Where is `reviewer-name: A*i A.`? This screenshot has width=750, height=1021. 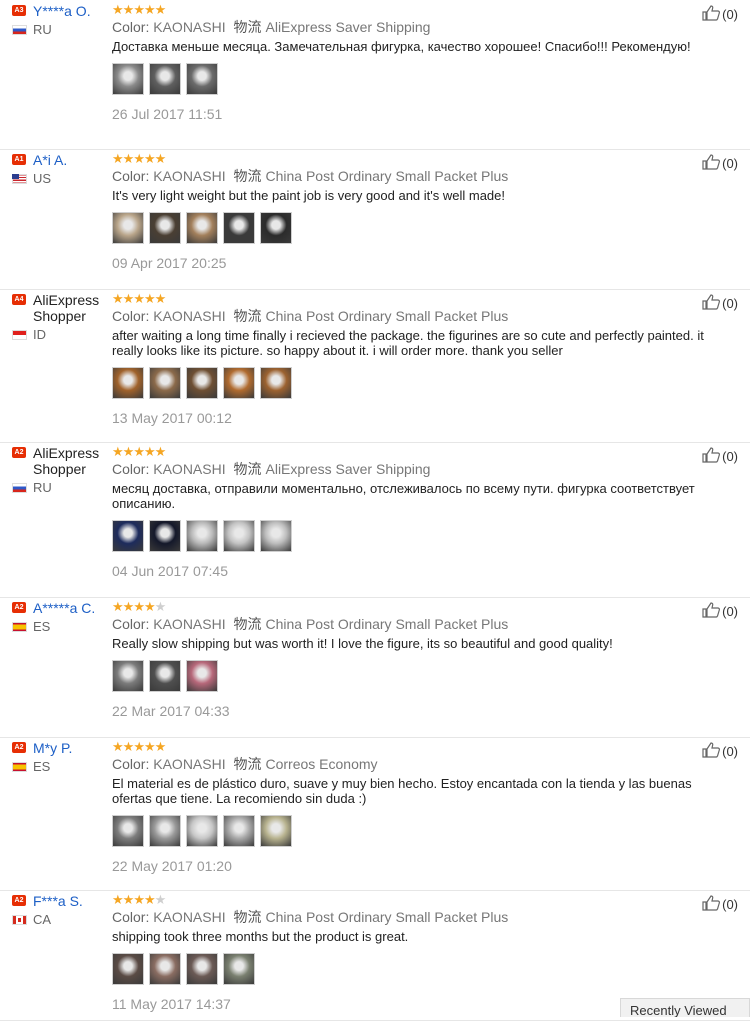 reviewer-name: A*i A. is located at coordinates (50, 160).